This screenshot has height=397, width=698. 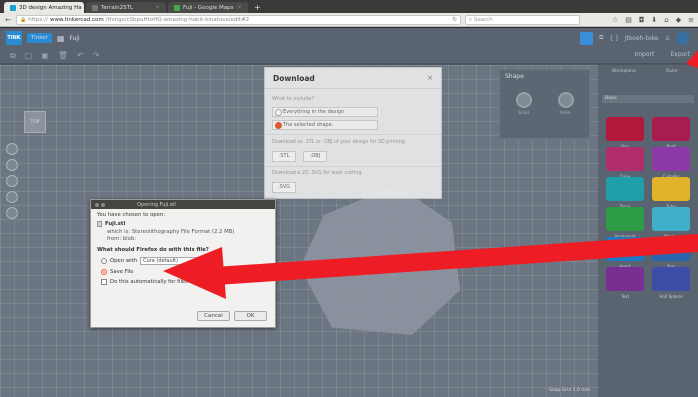 What do you see at coordinates (671, 253) in the screenshot?
I see `shape-tile: Star` at bounding box center [671, 253].